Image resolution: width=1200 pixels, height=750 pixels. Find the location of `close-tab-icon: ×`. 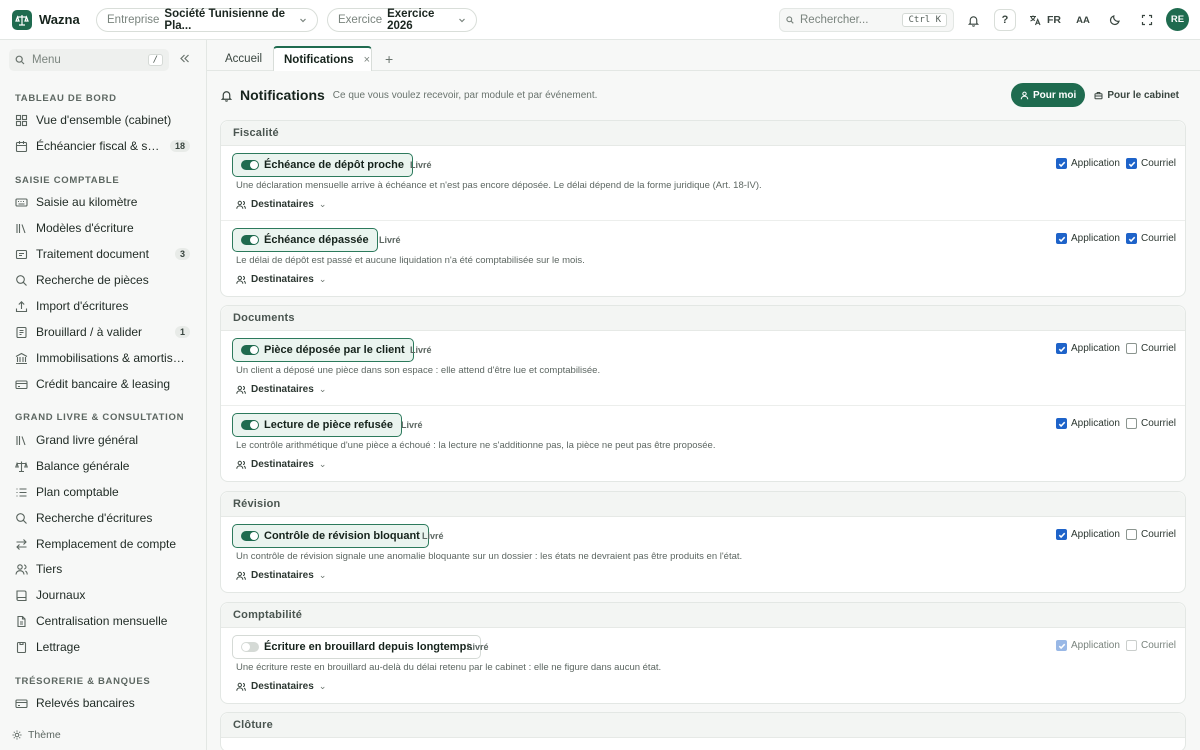

close-tab-icon: × is located at coordinates (367, 60).